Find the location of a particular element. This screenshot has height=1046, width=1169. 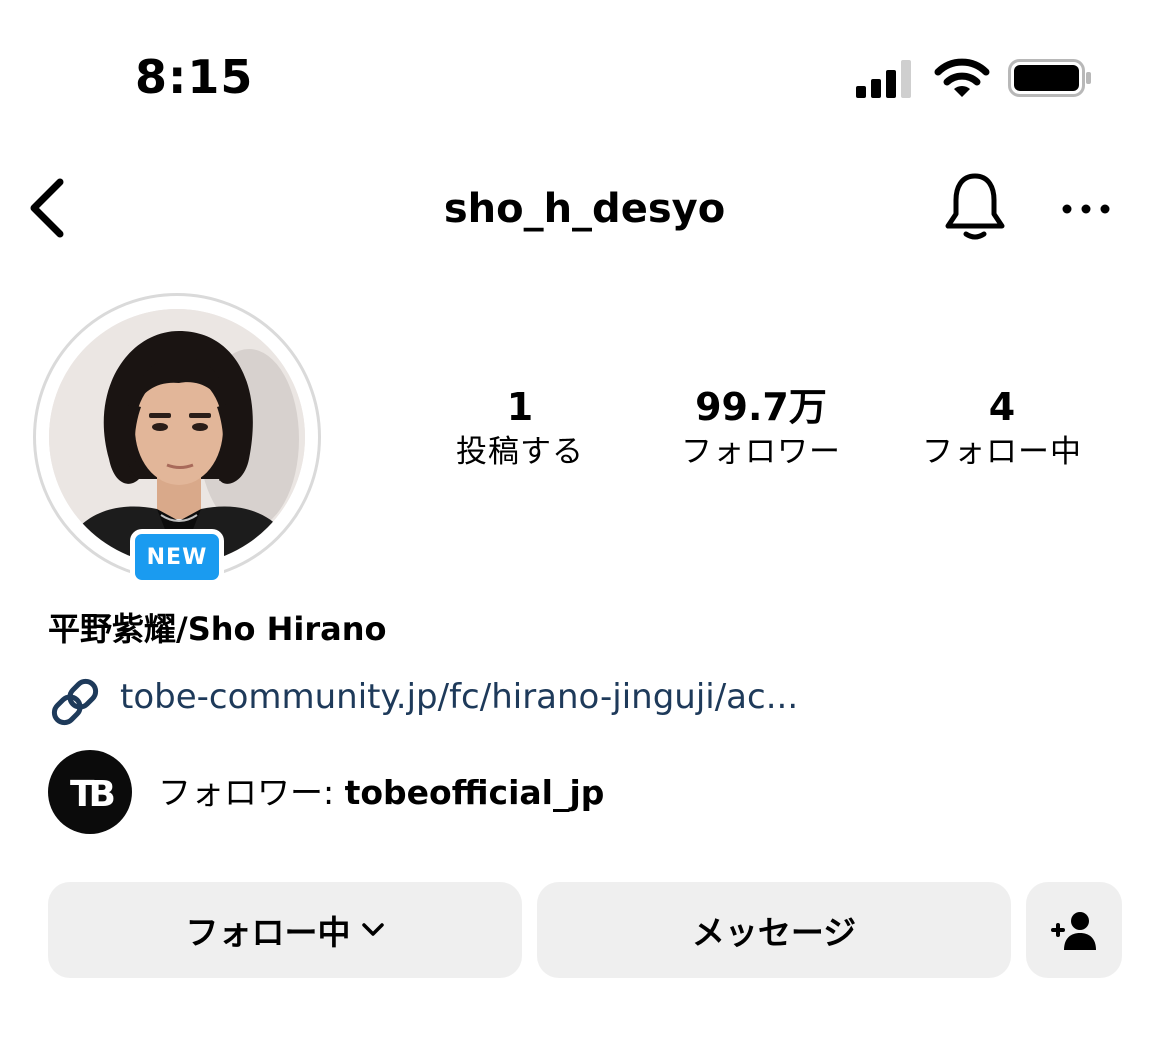

stat-following-label: フォロー中 is located at coordinates (1002, 452).